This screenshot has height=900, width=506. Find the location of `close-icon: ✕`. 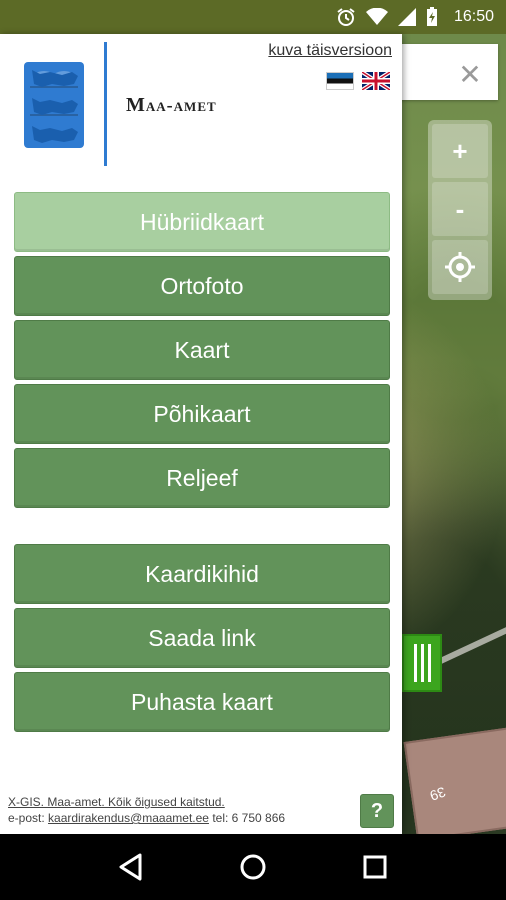

close-icon: ✕ is located at coordinates (470, 74).